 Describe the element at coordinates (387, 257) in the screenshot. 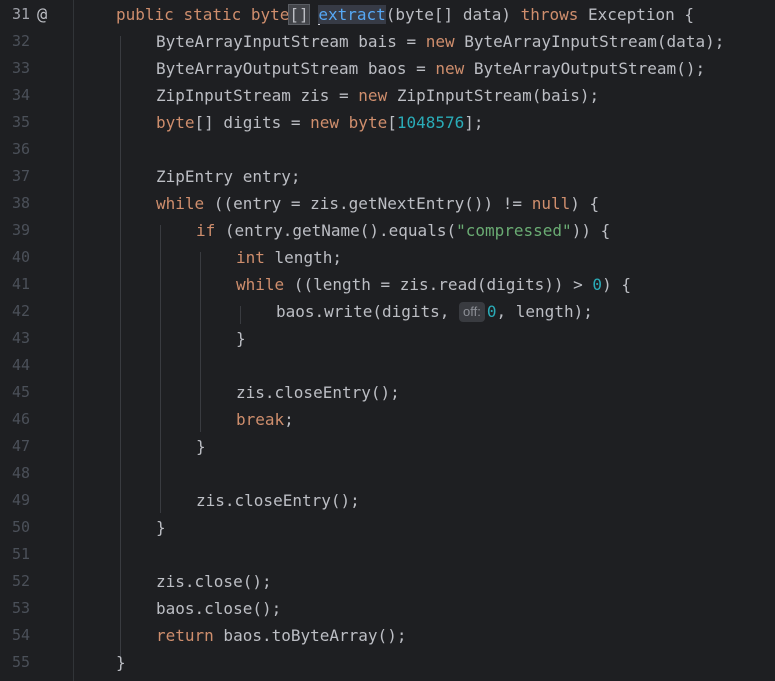

I see `code-line: 40 int length;` at that location.